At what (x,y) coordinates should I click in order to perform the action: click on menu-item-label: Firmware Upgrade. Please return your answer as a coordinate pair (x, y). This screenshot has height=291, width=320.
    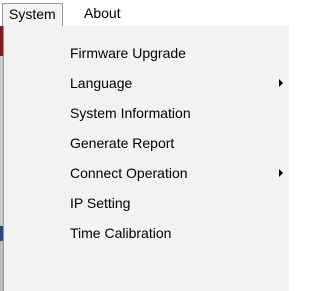
    Looking at the image, I should click on (128, 53).